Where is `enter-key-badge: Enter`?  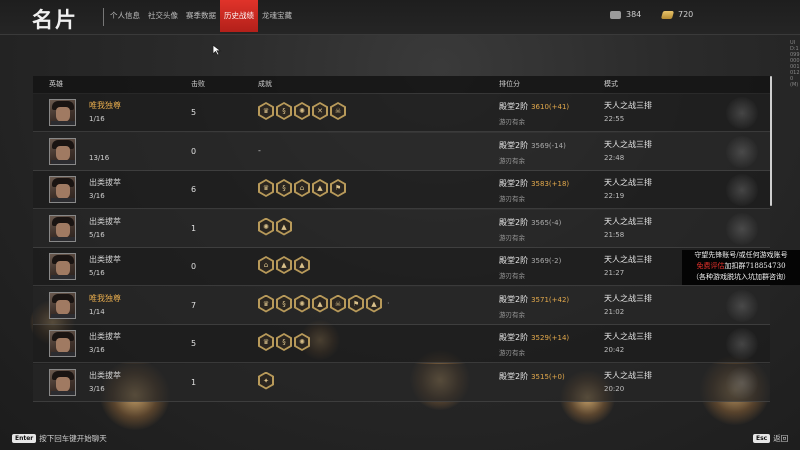
enter-key-badge: Enter is located at coordinates (24, 438).